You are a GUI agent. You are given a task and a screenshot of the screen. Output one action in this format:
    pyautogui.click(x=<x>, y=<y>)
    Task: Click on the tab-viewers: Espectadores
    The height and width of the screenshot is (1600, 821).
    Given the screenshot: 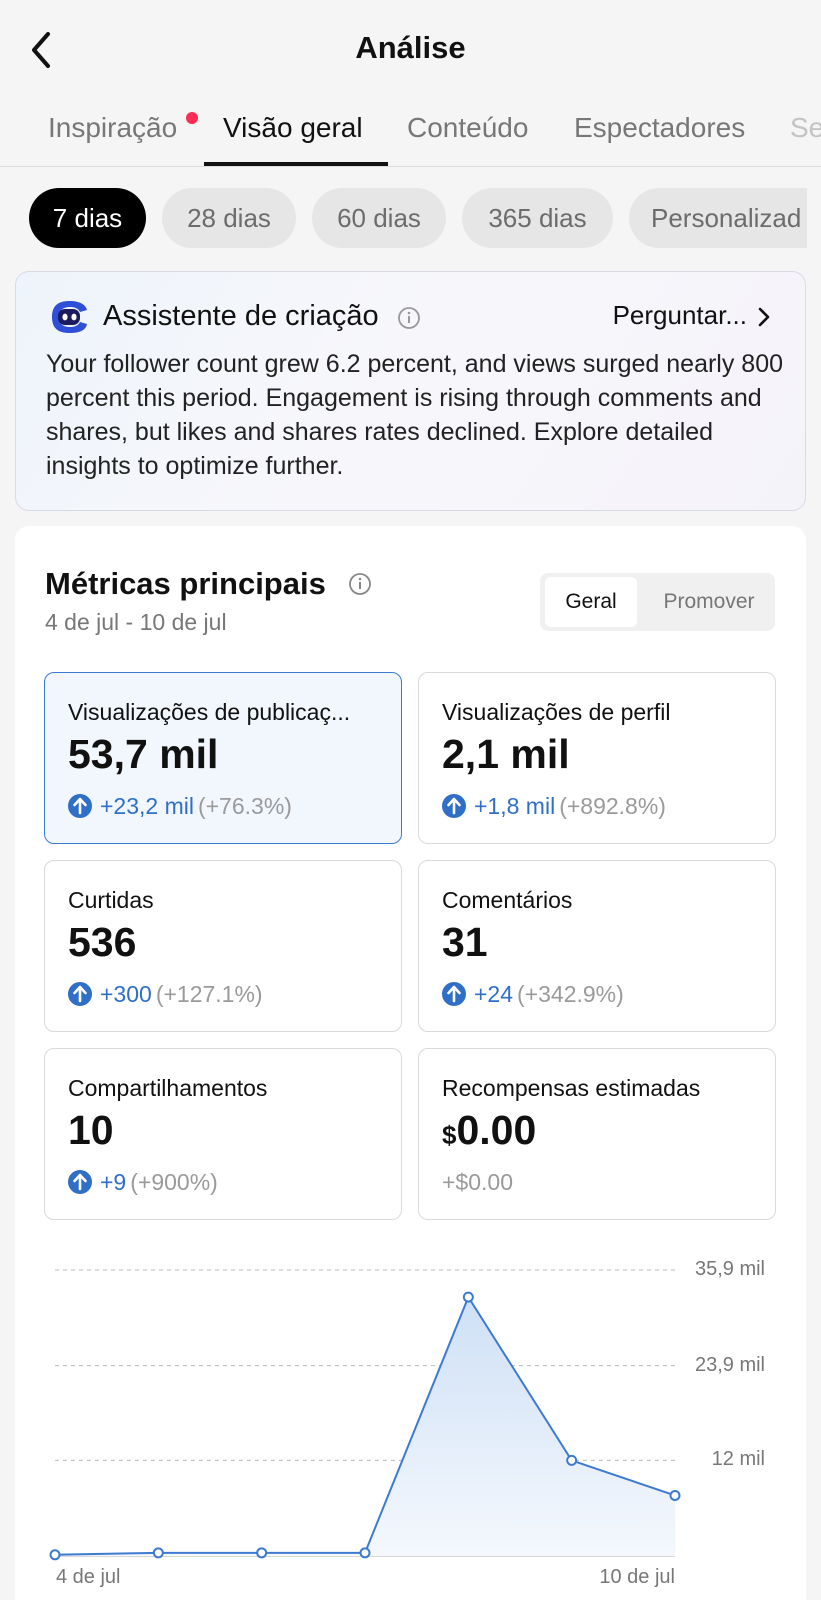 What is the action you would take?
    pyautogui.click(x=659, y=128)
    